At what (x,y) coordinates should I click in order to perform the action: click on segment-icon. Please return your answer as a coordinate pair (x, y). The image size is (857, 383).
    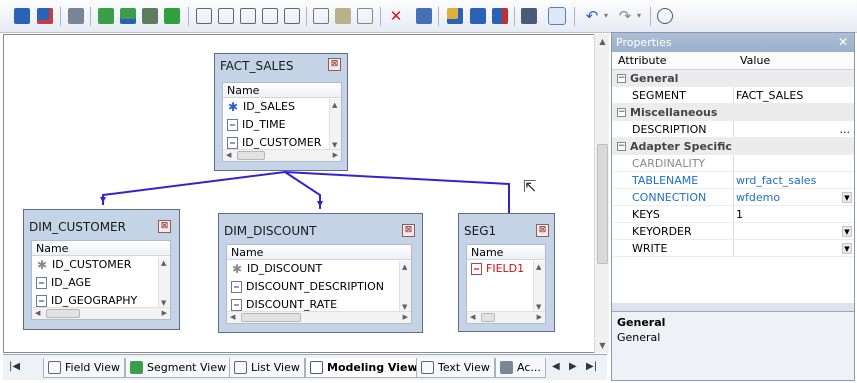
    Looking at the image, I should click on (106, 16).